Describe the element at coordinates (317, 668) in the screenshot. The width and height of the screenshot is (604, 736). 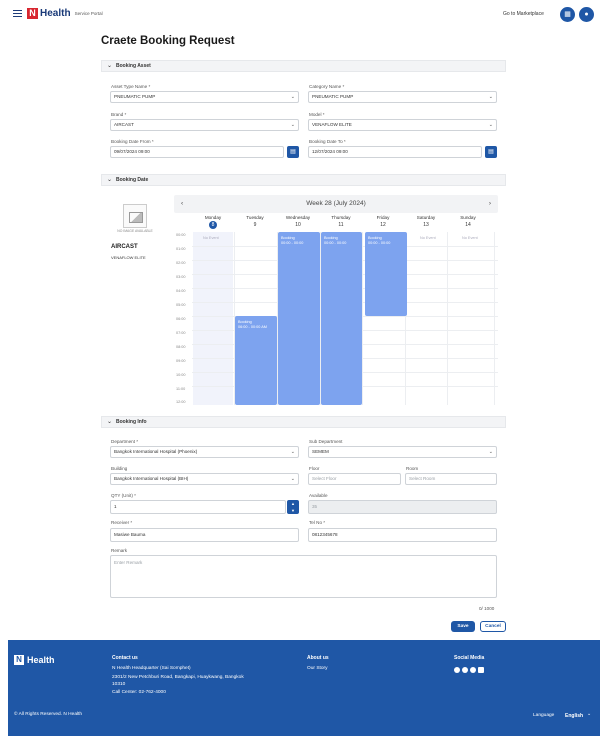
I see `our-story-link: Our Story` at that location.